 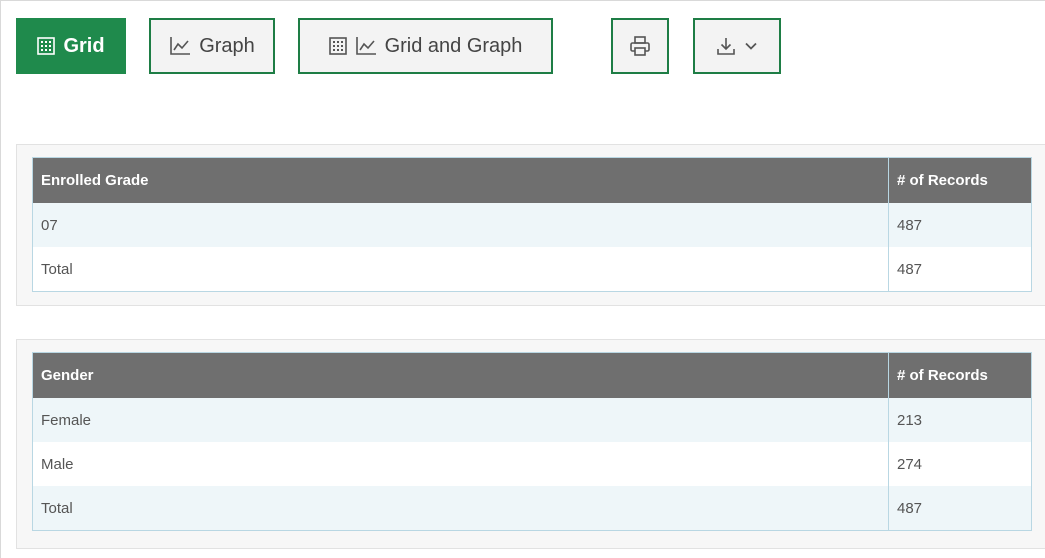 What do you see at coordinates (460, 375) in the screenshot?
I see `column-header-gender: Gender` at bounding box center [460, 375].